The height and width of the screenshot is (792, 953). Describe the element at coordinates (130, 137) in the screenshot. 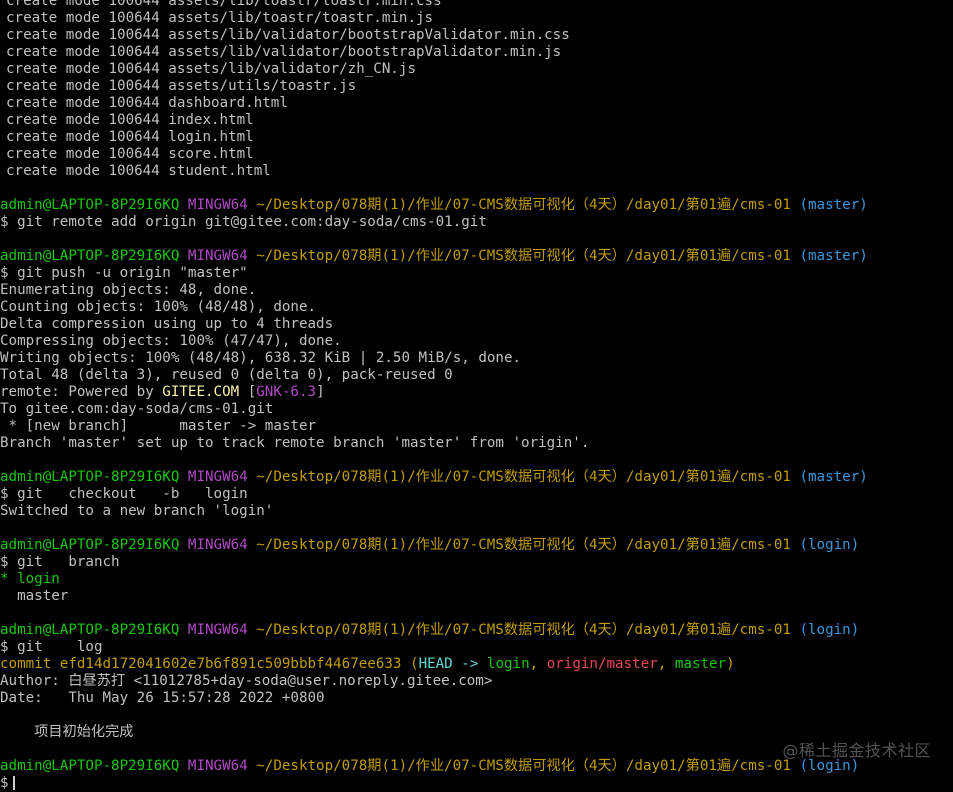

I see `output-line: create mode 100644 login.html` at that location.